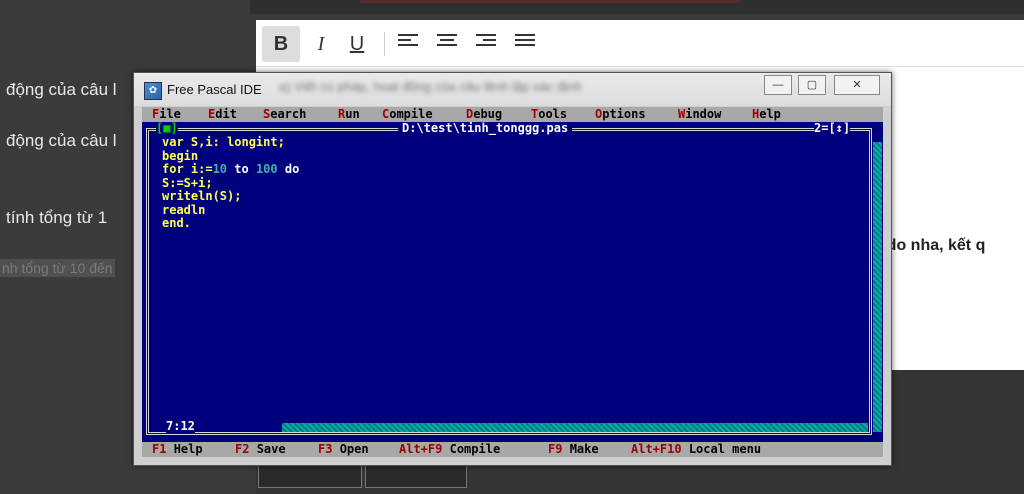 The width and height of the screenshot is (1024, 494). I want to click on code-line: writeln(S);, so click(202, 196).